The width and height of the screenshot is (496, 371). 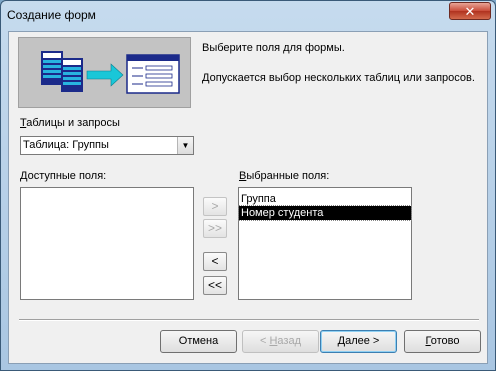 What do you see at coordinates (70, 123) in the screenshot?
I see `tables-queries-label: Таблицы и запросы` at bounding box center [70, 123].